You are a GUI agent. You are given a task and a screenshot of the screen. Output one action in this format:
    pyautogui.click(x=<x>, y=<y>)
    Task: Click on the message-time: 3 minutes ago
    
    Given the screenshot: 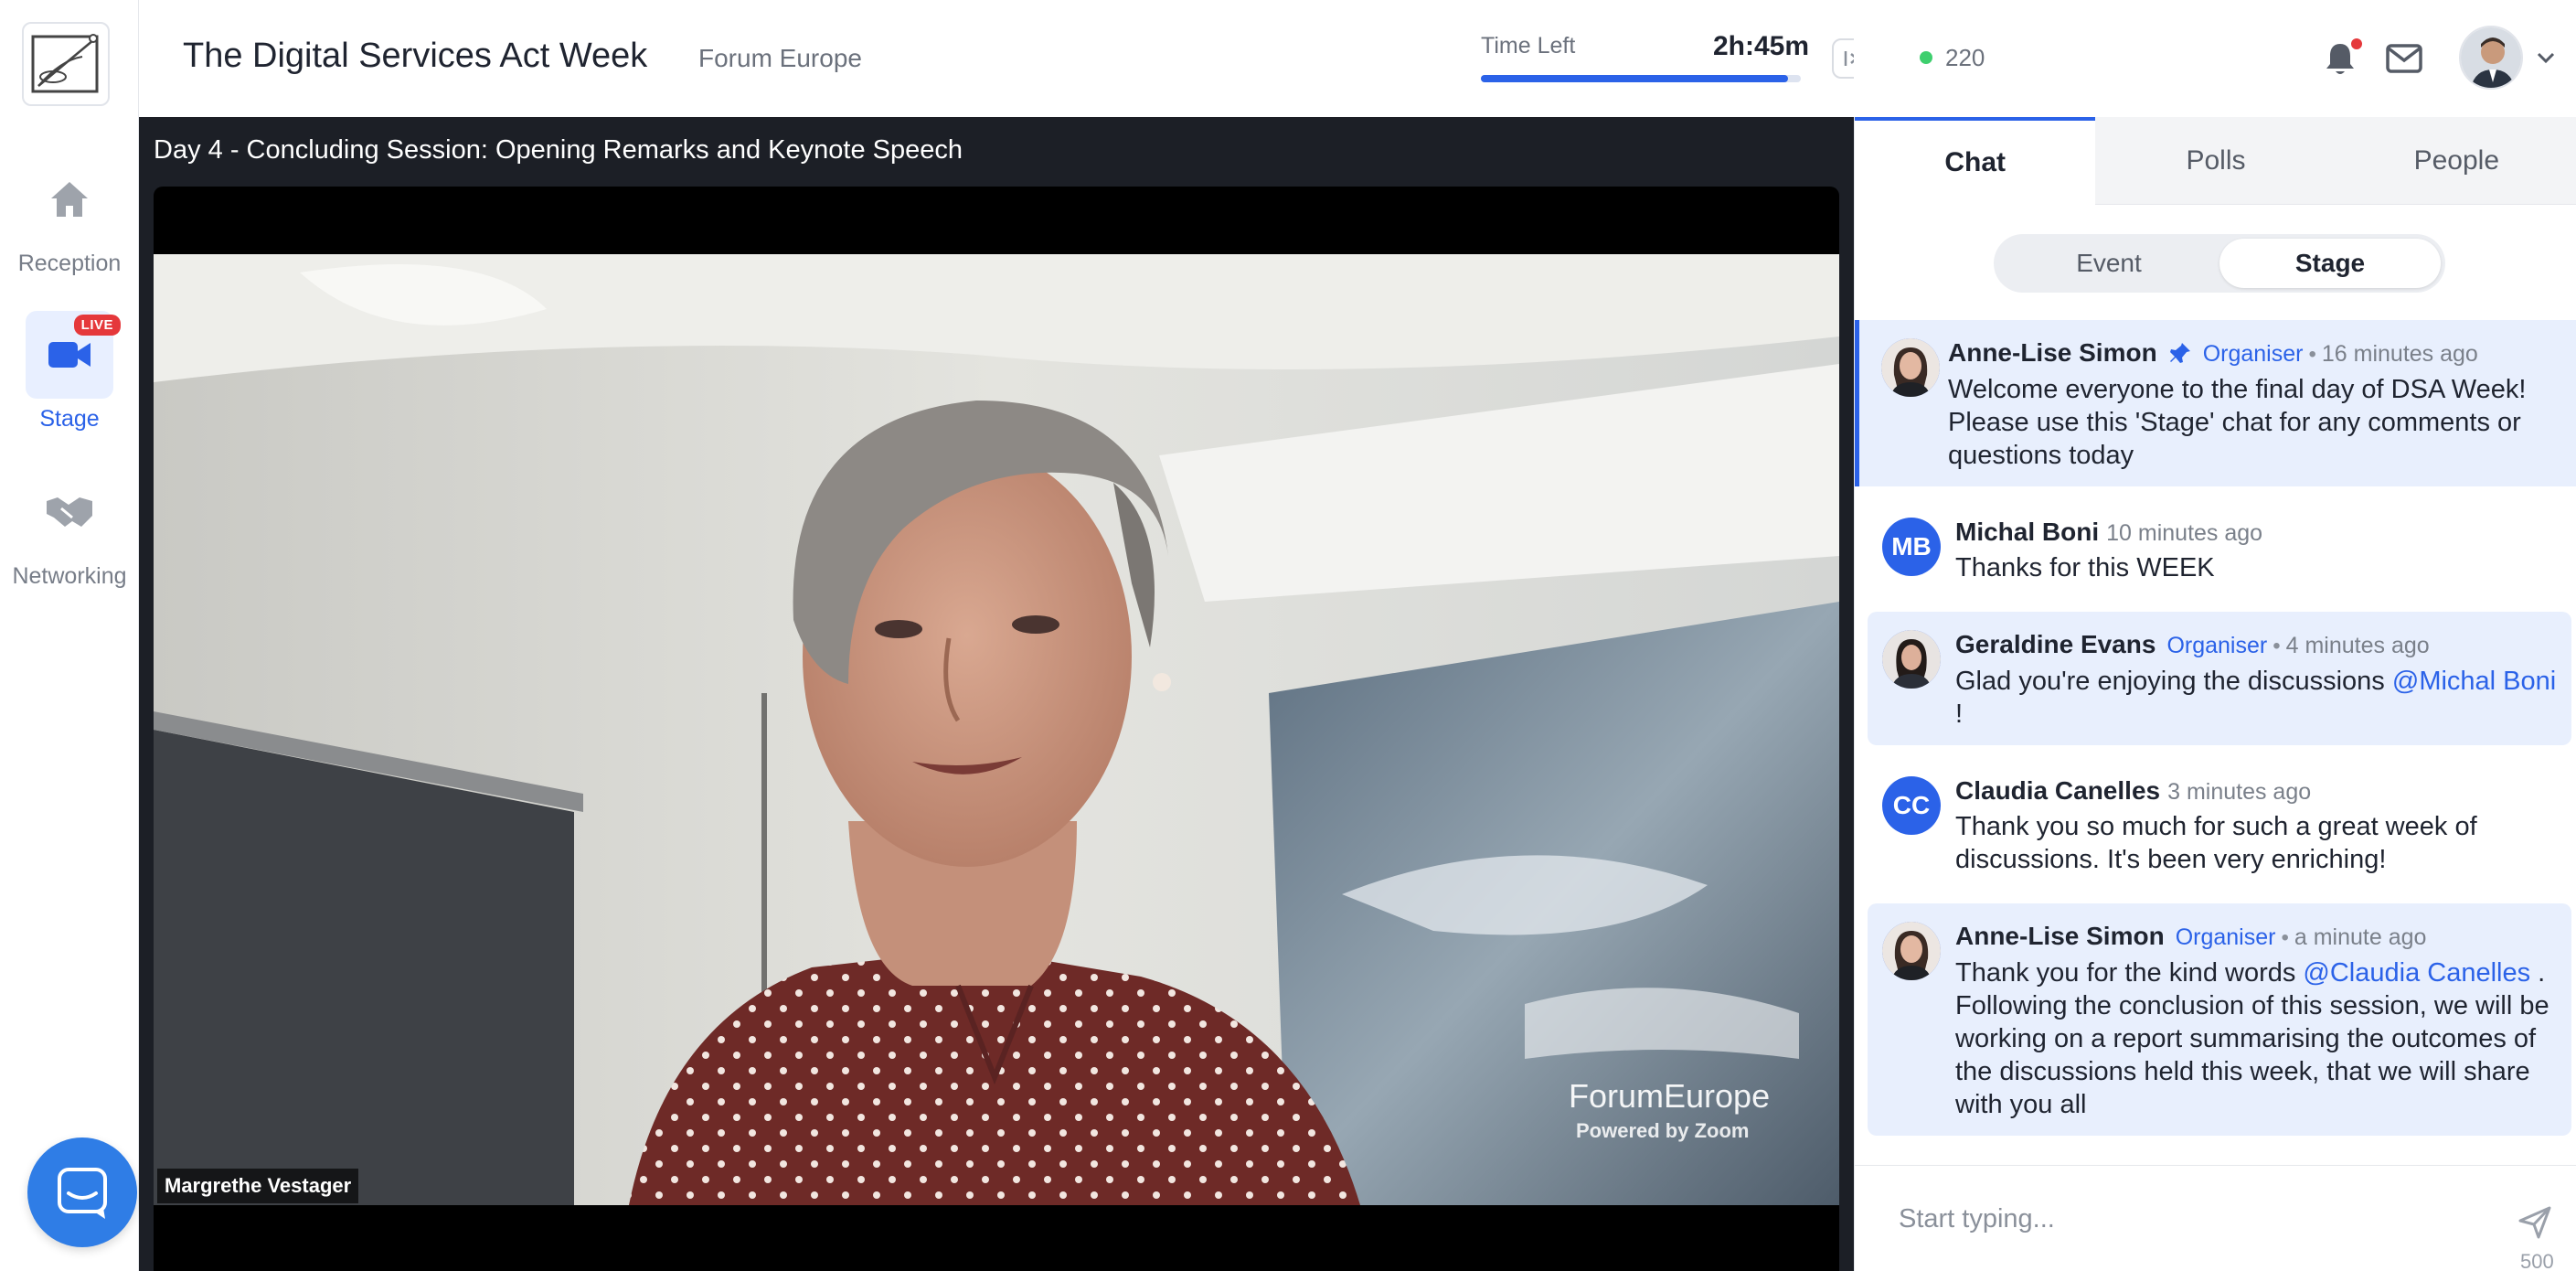 What is the action you would take?
    pyautogui.click(x=2240, y=792)
    